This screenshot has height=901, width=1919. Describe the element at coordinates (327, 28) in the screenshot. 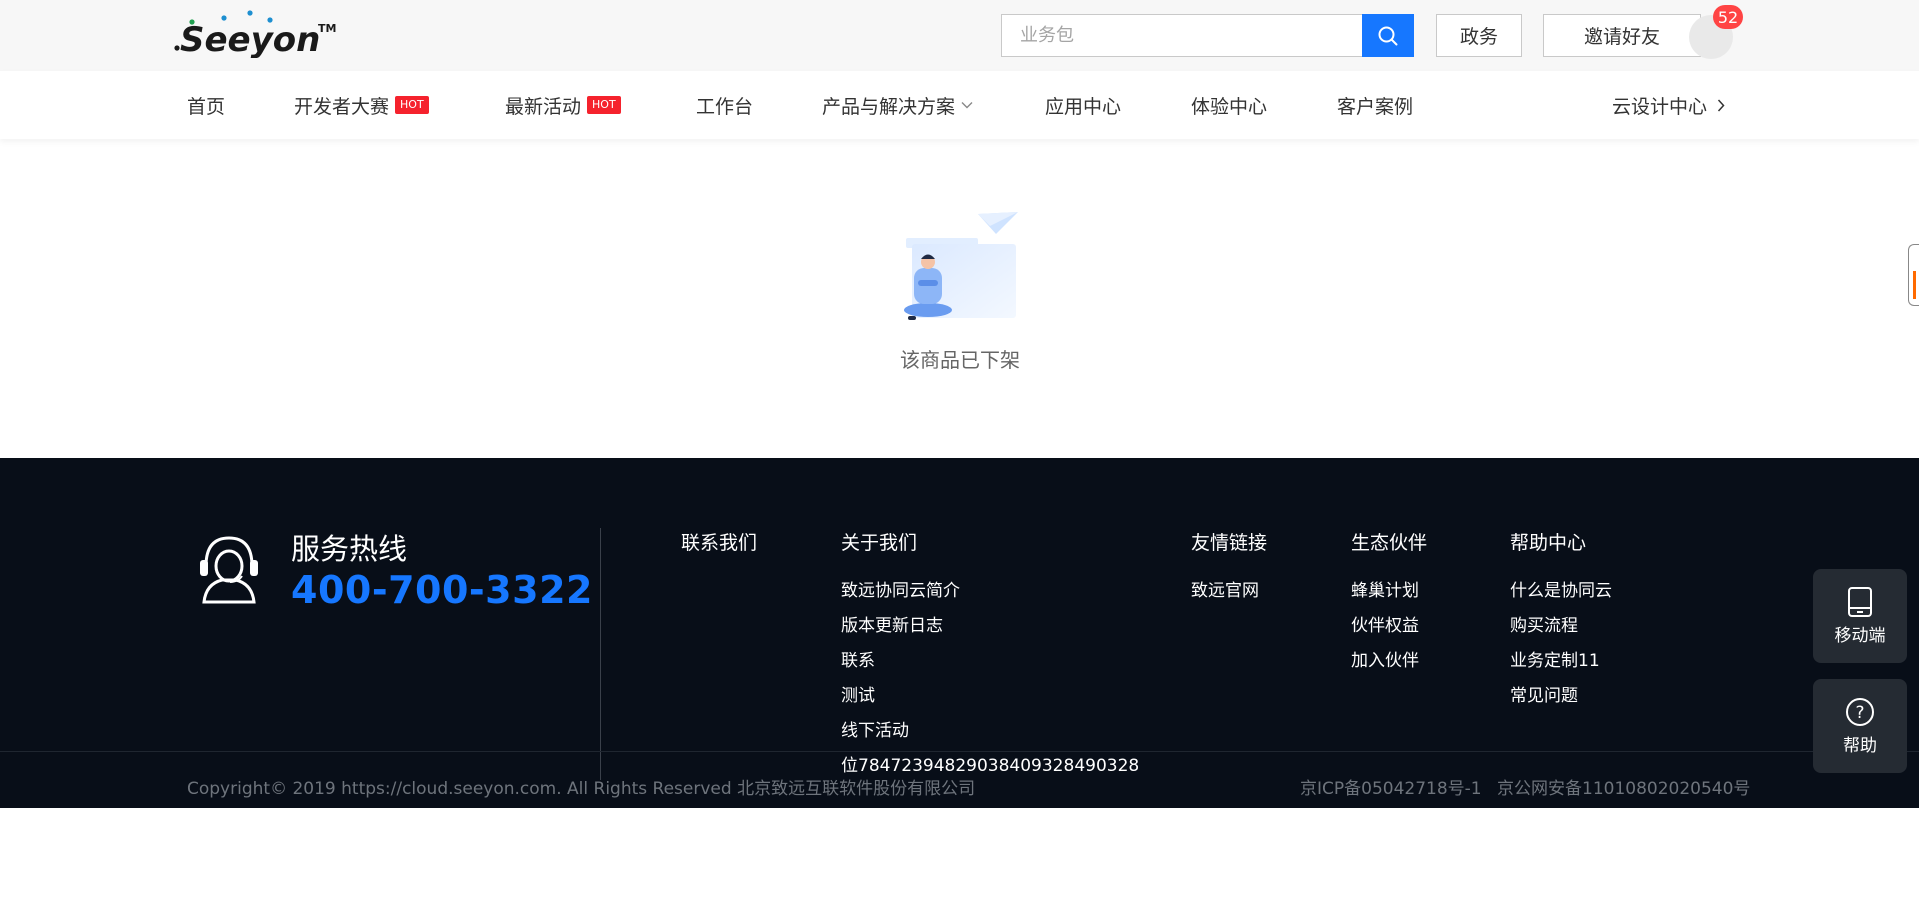

I see `svg-text: TM` at that location.